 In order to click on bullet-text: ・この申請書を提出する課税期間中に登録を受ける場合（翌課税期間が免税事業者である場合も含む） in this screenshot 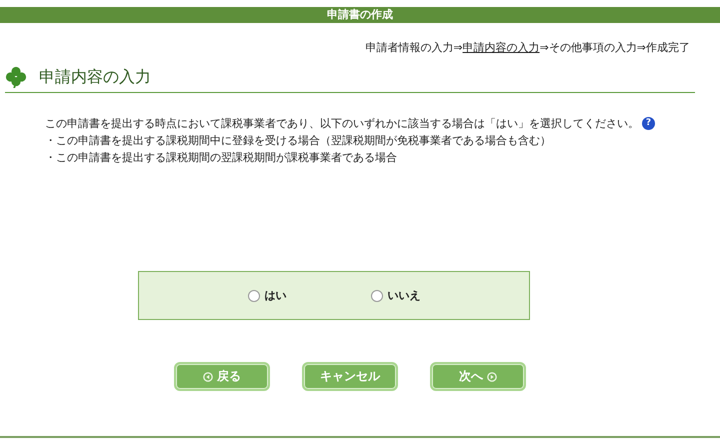, I will do `click(298, 141)`.